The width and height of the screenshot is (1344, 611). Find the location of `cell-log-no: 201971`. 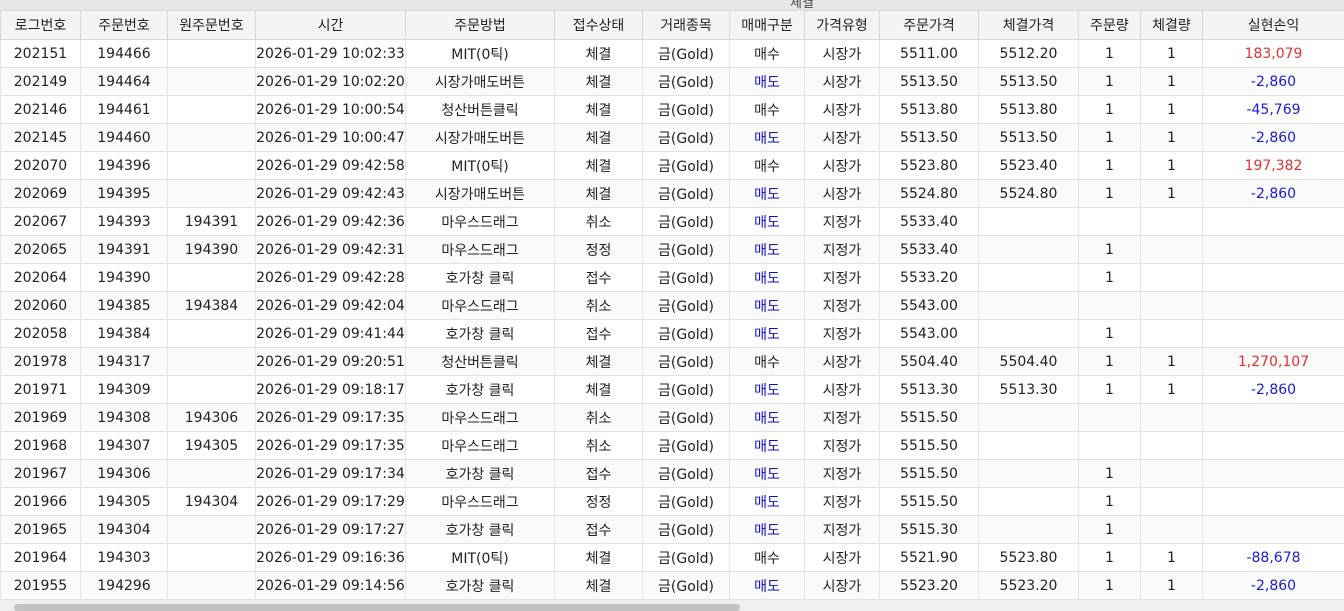

cell-log-no: 201971 is located at coordinates (40, 389).